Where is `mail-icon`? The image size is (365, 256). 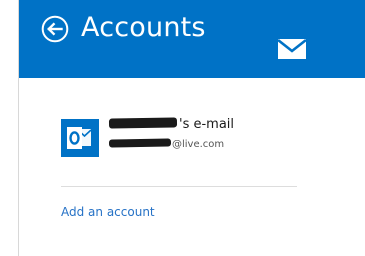
mail-icon is located at coordinates (292, 49).